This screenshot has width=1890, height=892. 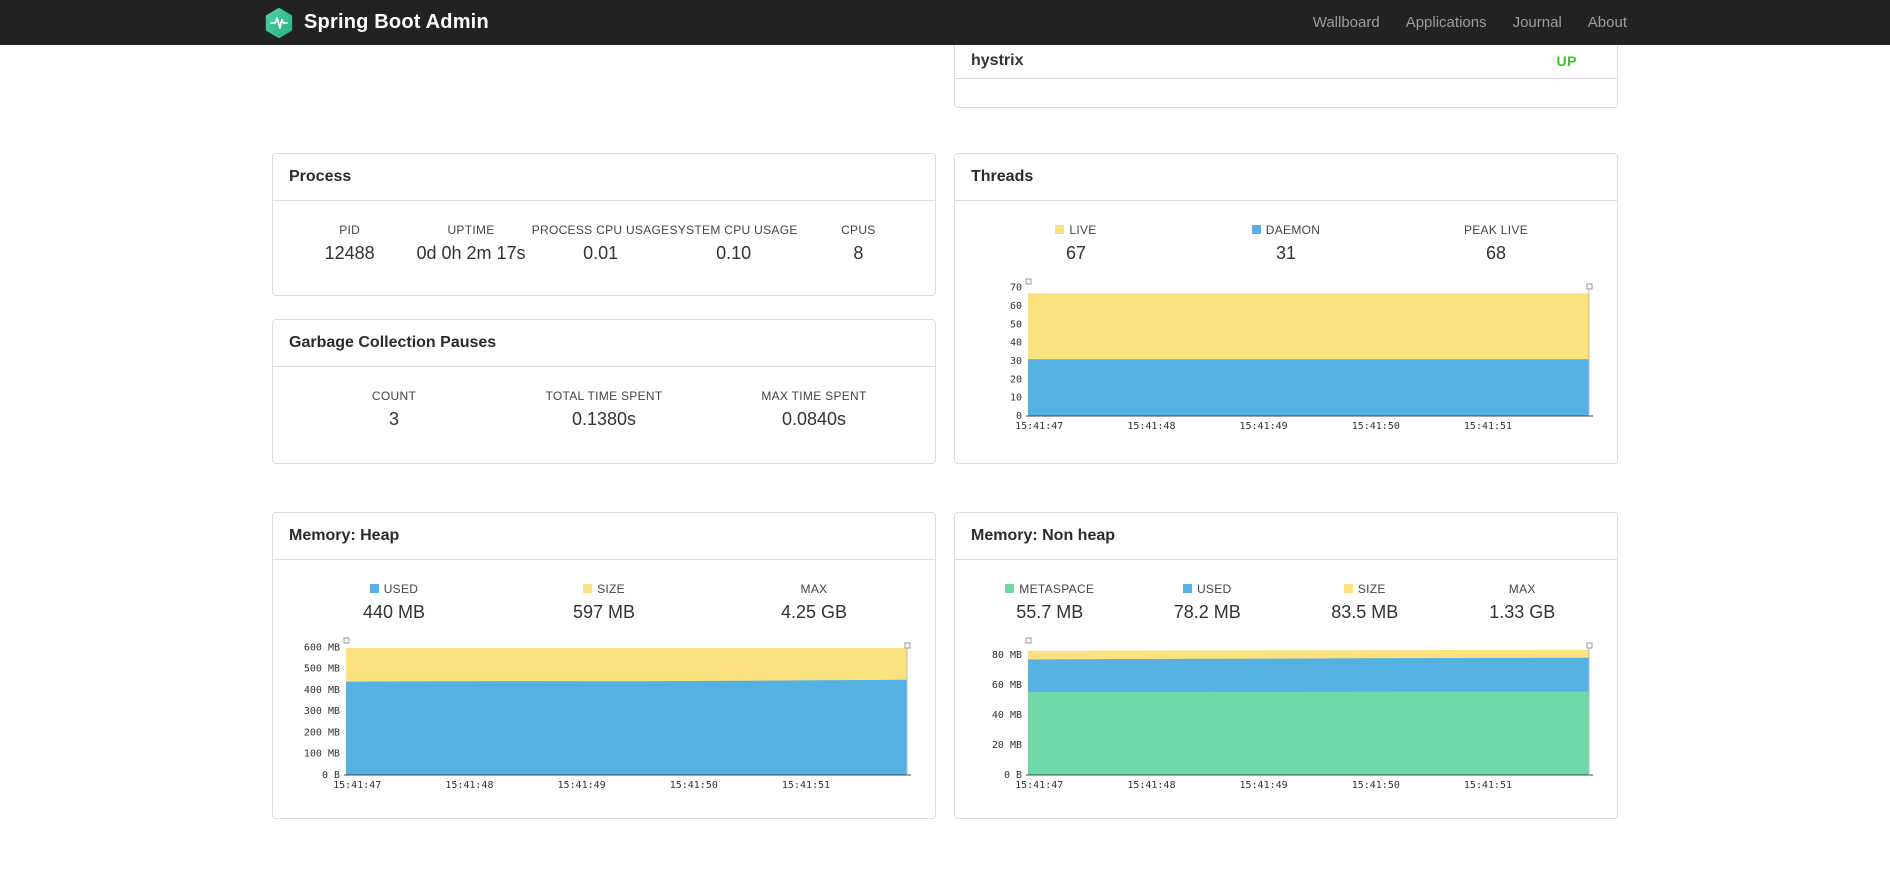 What do you see at coordinates (376, 23) in the screenshot?
I see `brand-link: Spring Boot Admin` at bounding box center [376, 23].